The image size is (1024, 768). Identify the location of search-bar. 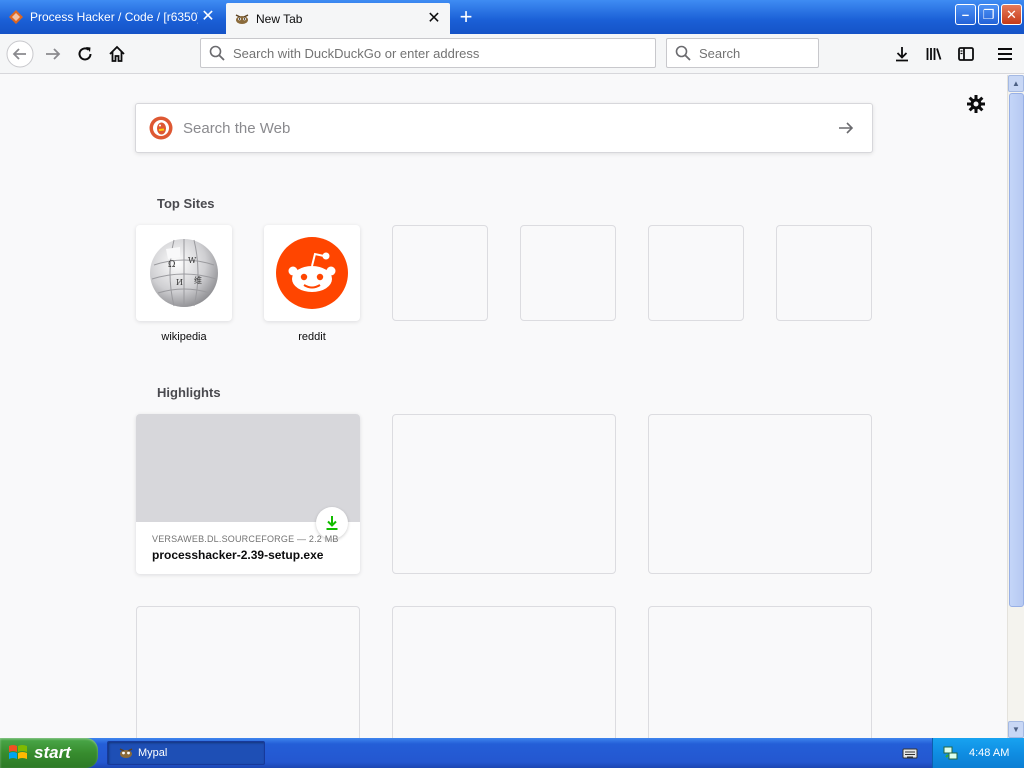
(770, 53).